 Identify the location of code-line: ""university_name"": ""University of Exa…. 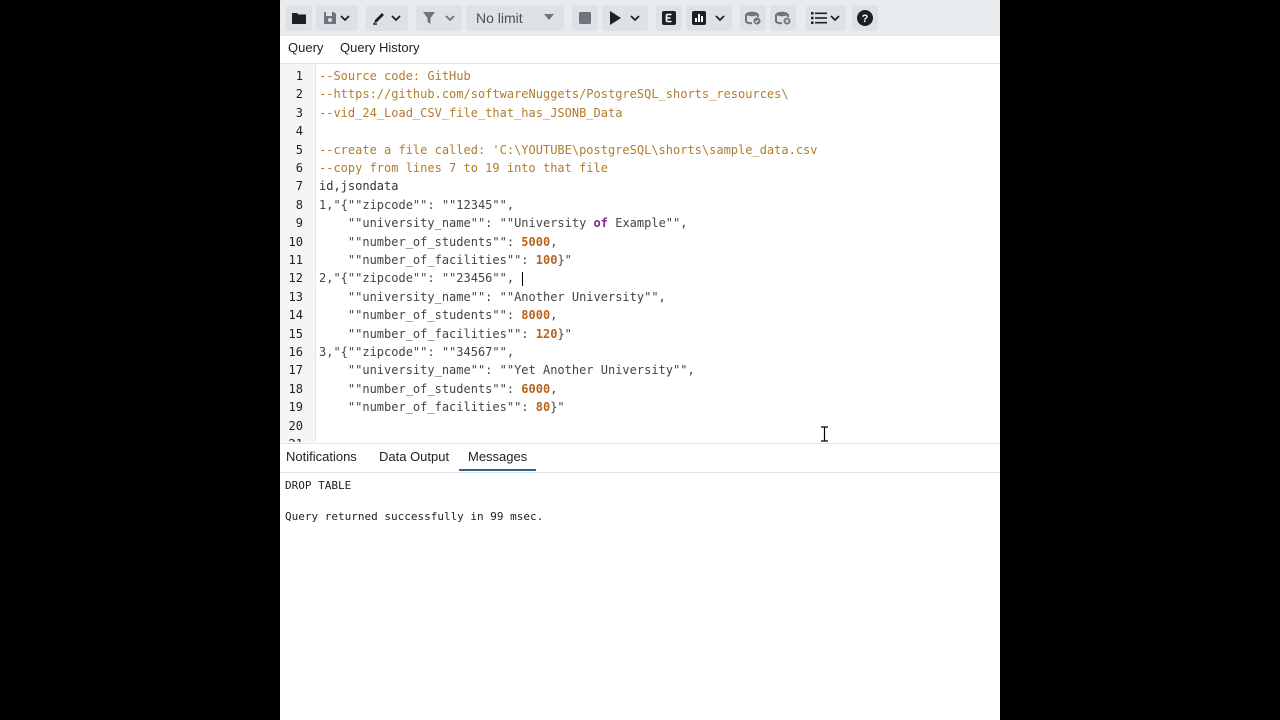
(503, 223).